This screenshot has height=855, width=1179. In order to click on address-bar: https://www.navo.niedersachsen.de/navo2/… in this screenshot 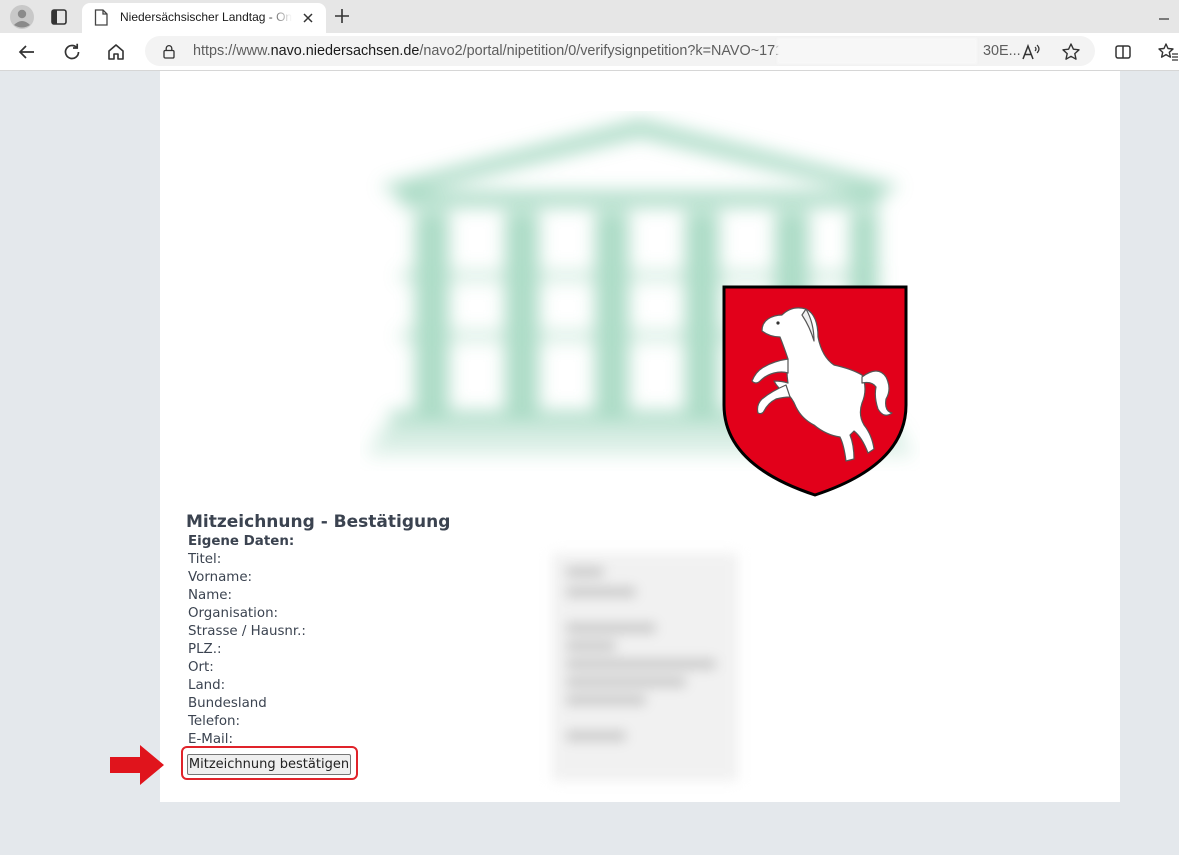, I will do `click(620, 51)`.